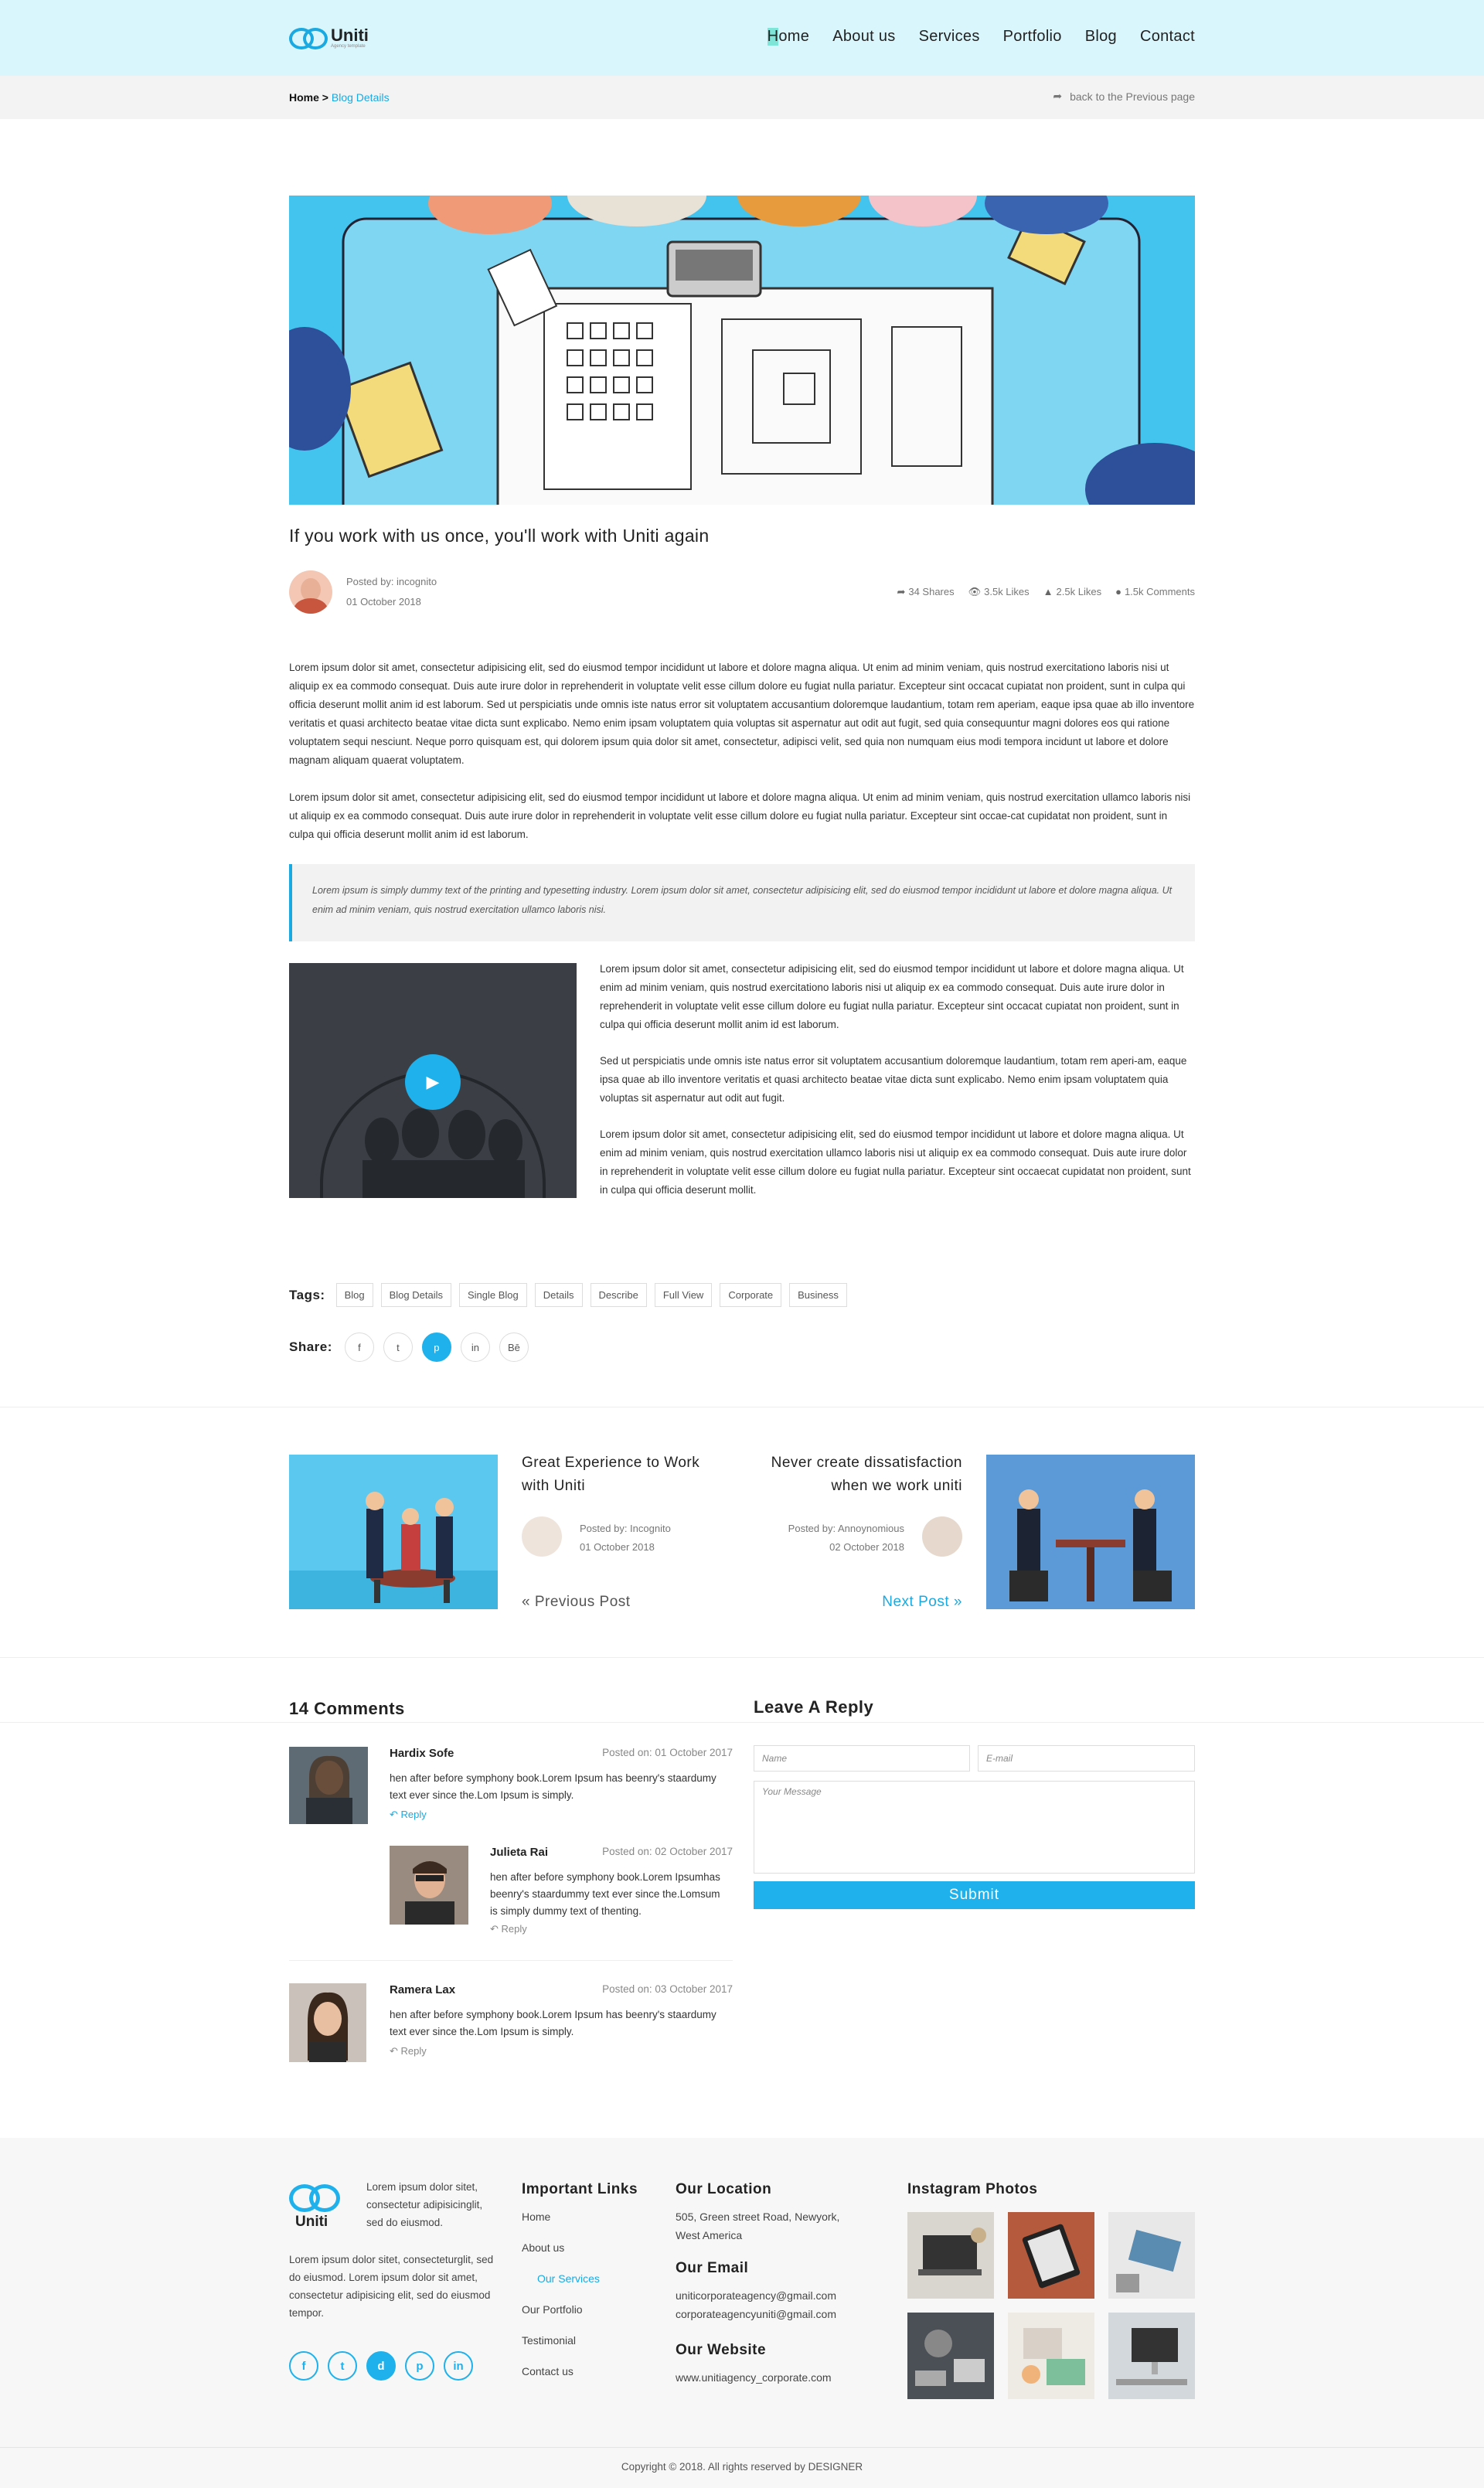 The height and width of the screenshot is (2488, 1484). I want to click on name-field, so click(862, 1758).